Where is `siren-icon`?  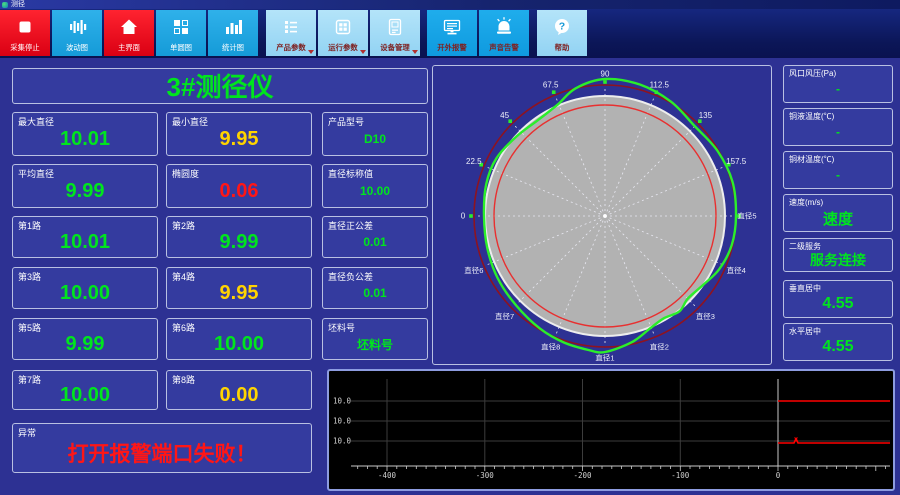 siren-icon is located at coordinates (504, 27).